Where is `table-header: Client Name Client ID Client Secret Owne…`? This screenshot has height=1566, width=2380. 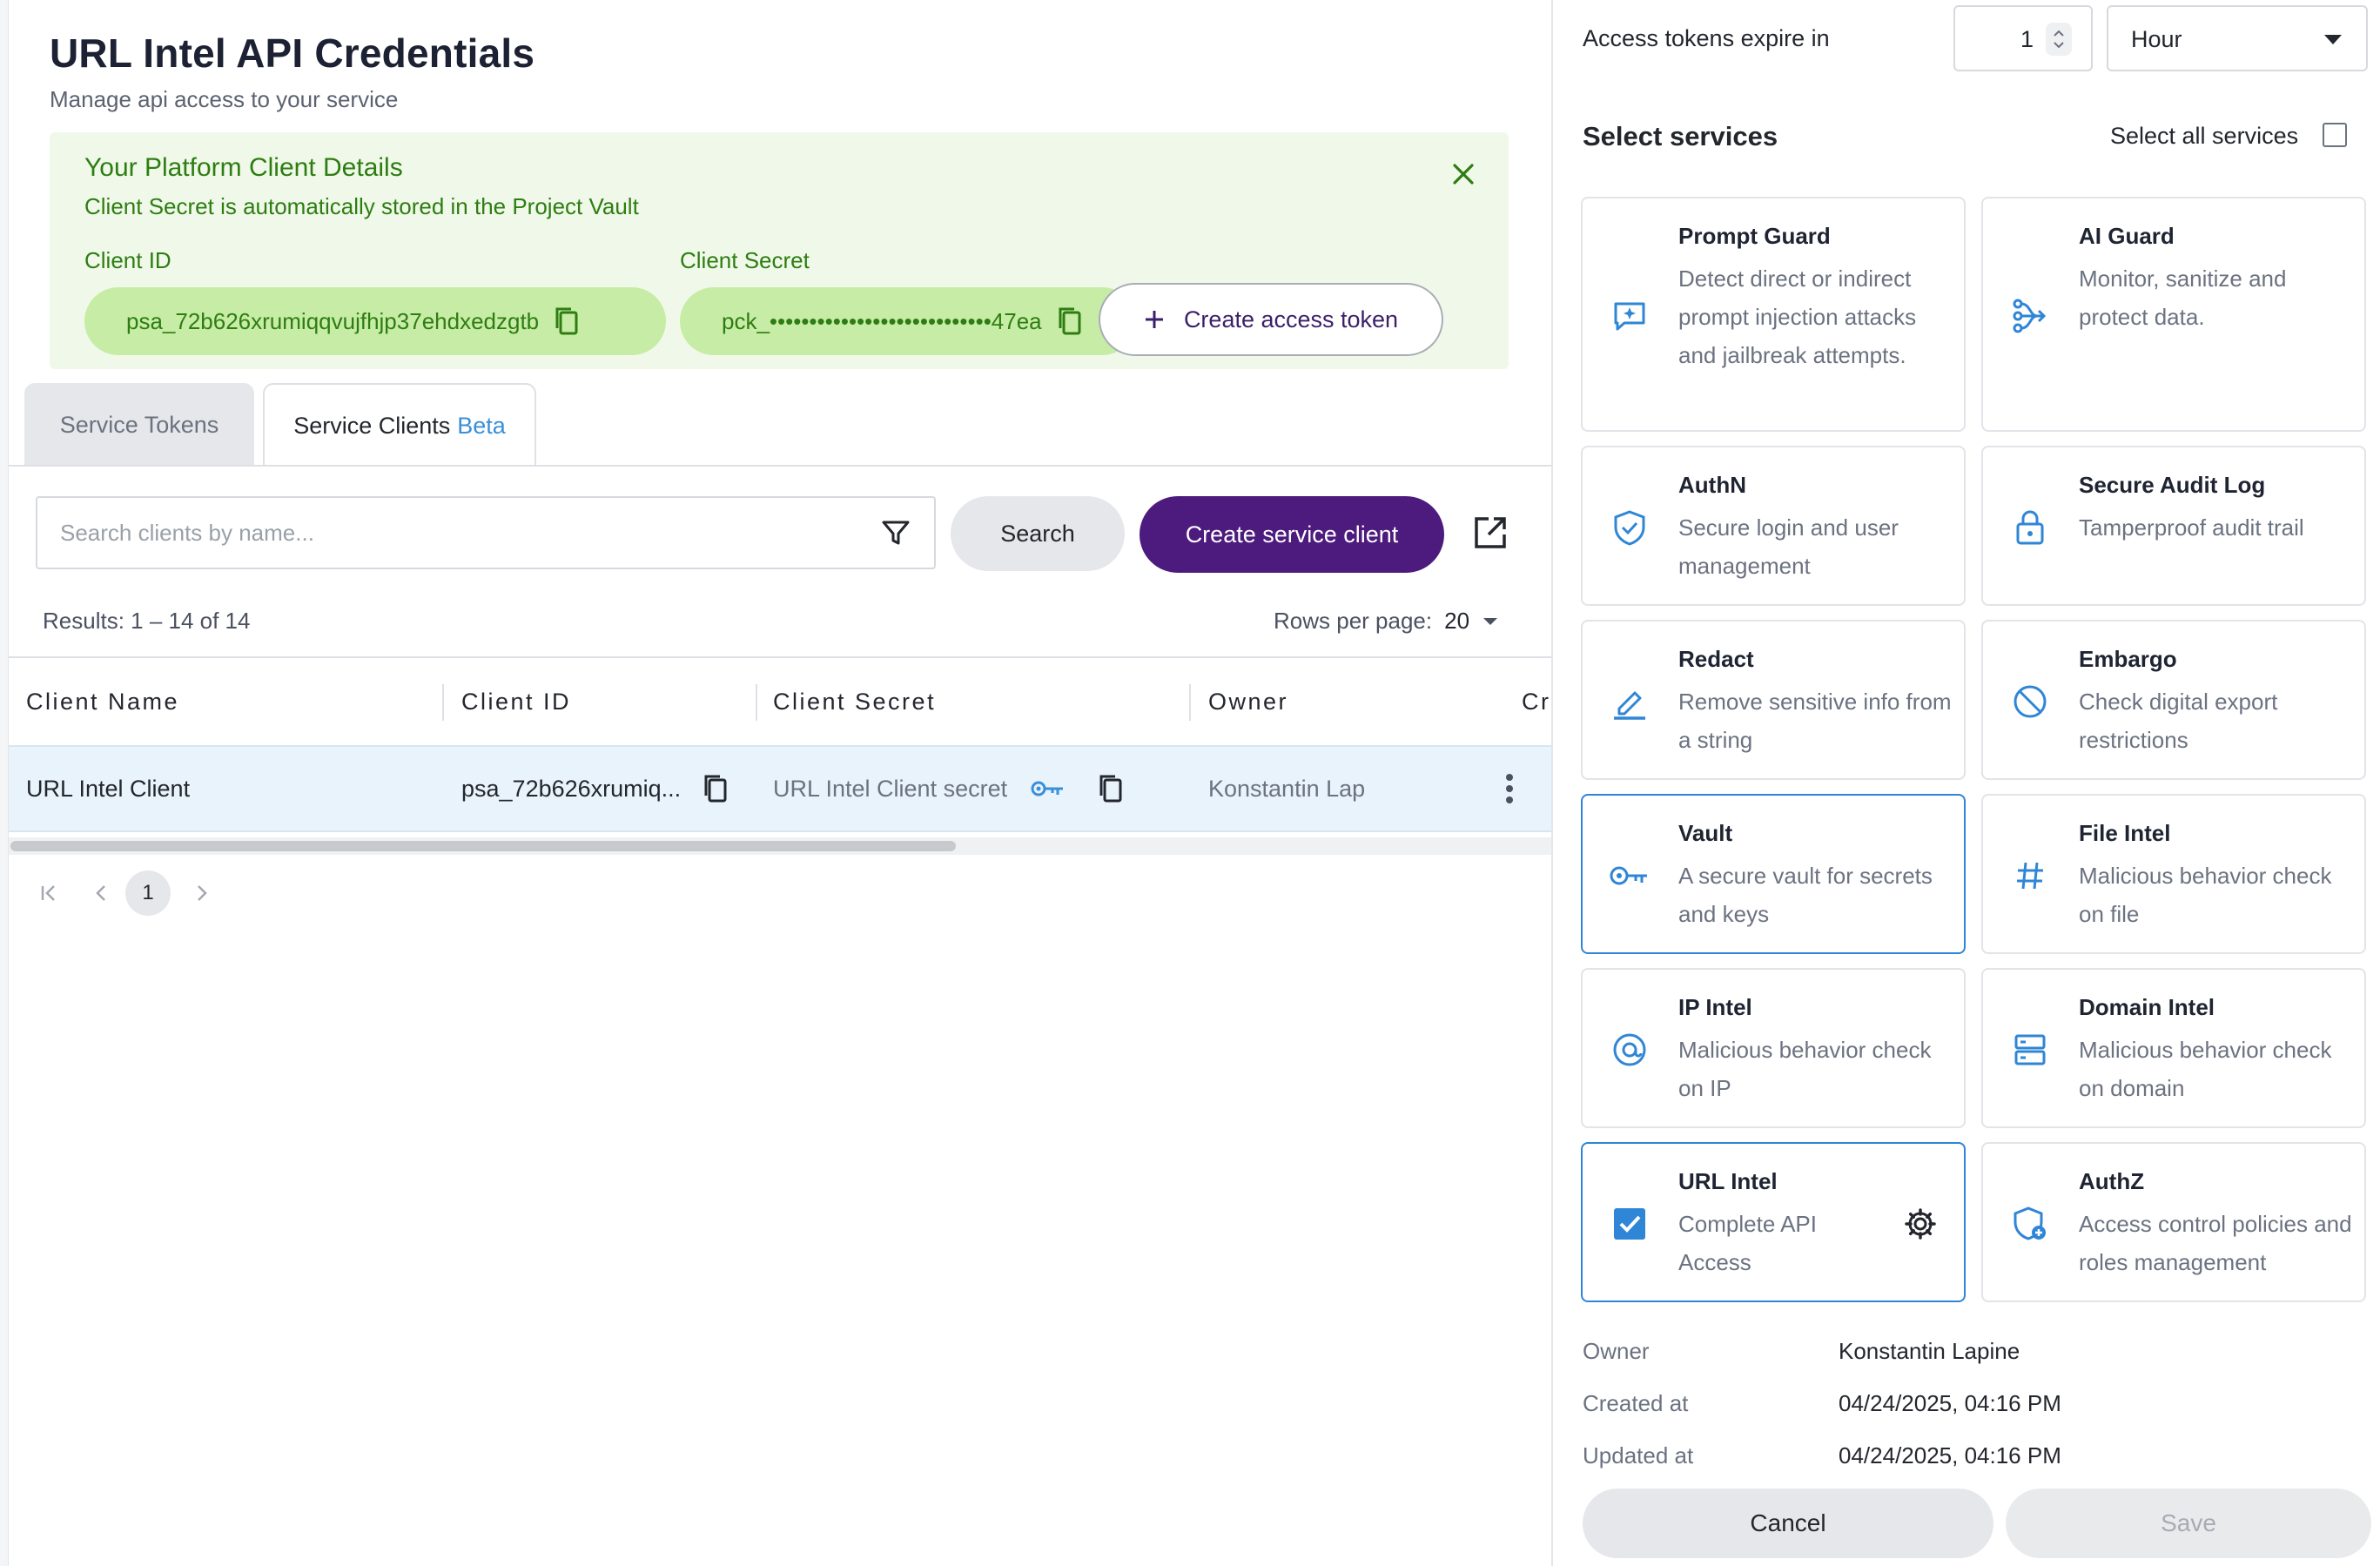 table-header: Client Name Client ID Client Secret Owne… is located at coordinates (780, 702).